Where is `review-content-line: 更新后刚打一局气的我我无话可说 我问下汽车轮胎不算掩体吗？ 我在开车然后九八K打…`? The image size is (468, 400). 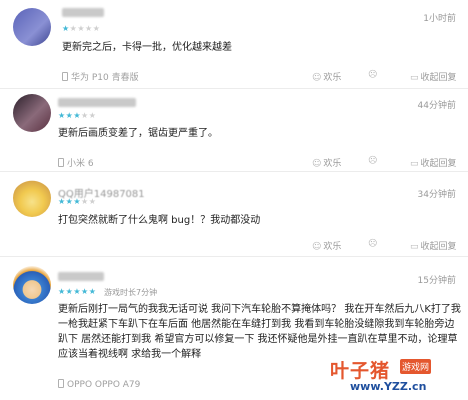 review-content-line: 更新后刚打一局气的我我无话可说 我问下汽车轮胎不算掩体吗？ 我在开车然后九八K打… is located at coordinates (259, 309).